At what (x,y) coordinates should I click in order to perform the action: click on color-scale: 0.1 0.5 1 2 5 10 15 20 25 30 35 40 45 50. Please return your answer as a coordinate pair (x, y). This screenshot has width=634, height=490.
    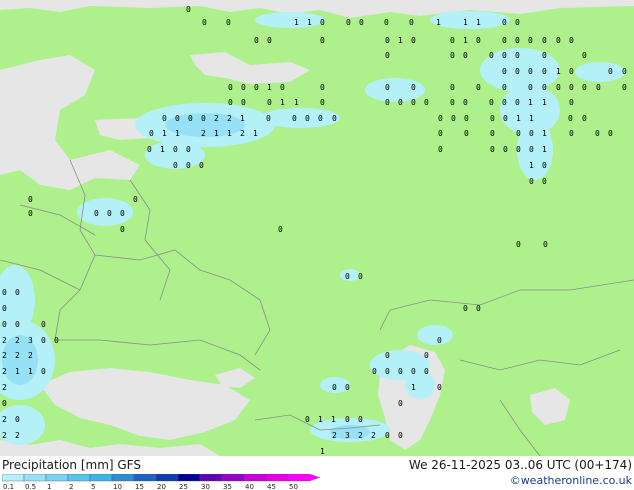
    Looking at the image, I should click on (161, 482).